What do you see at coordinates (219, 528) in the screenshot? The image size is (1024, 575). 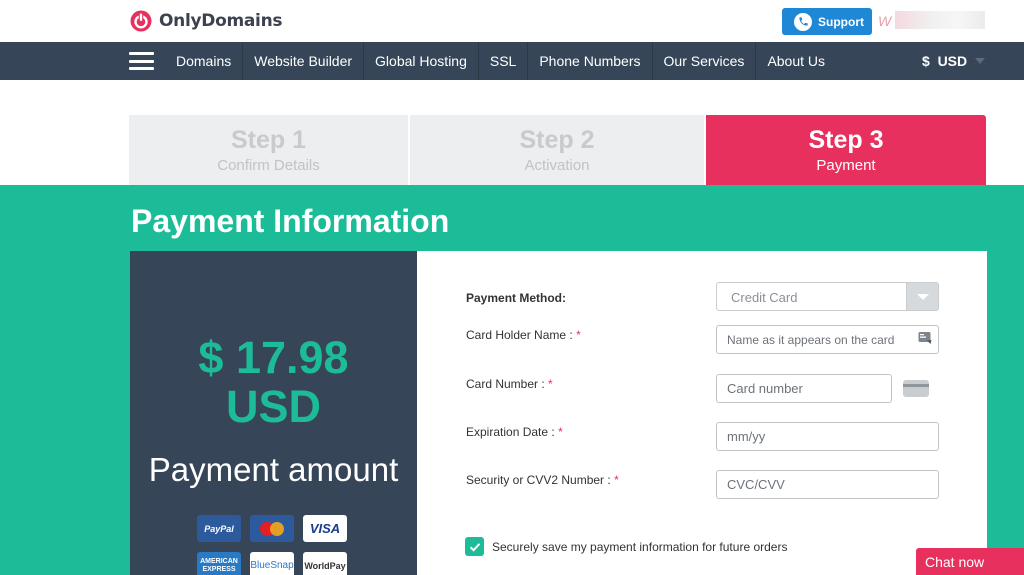 I see `paypal-logo: PayPal` at bounding box center [219, 528].